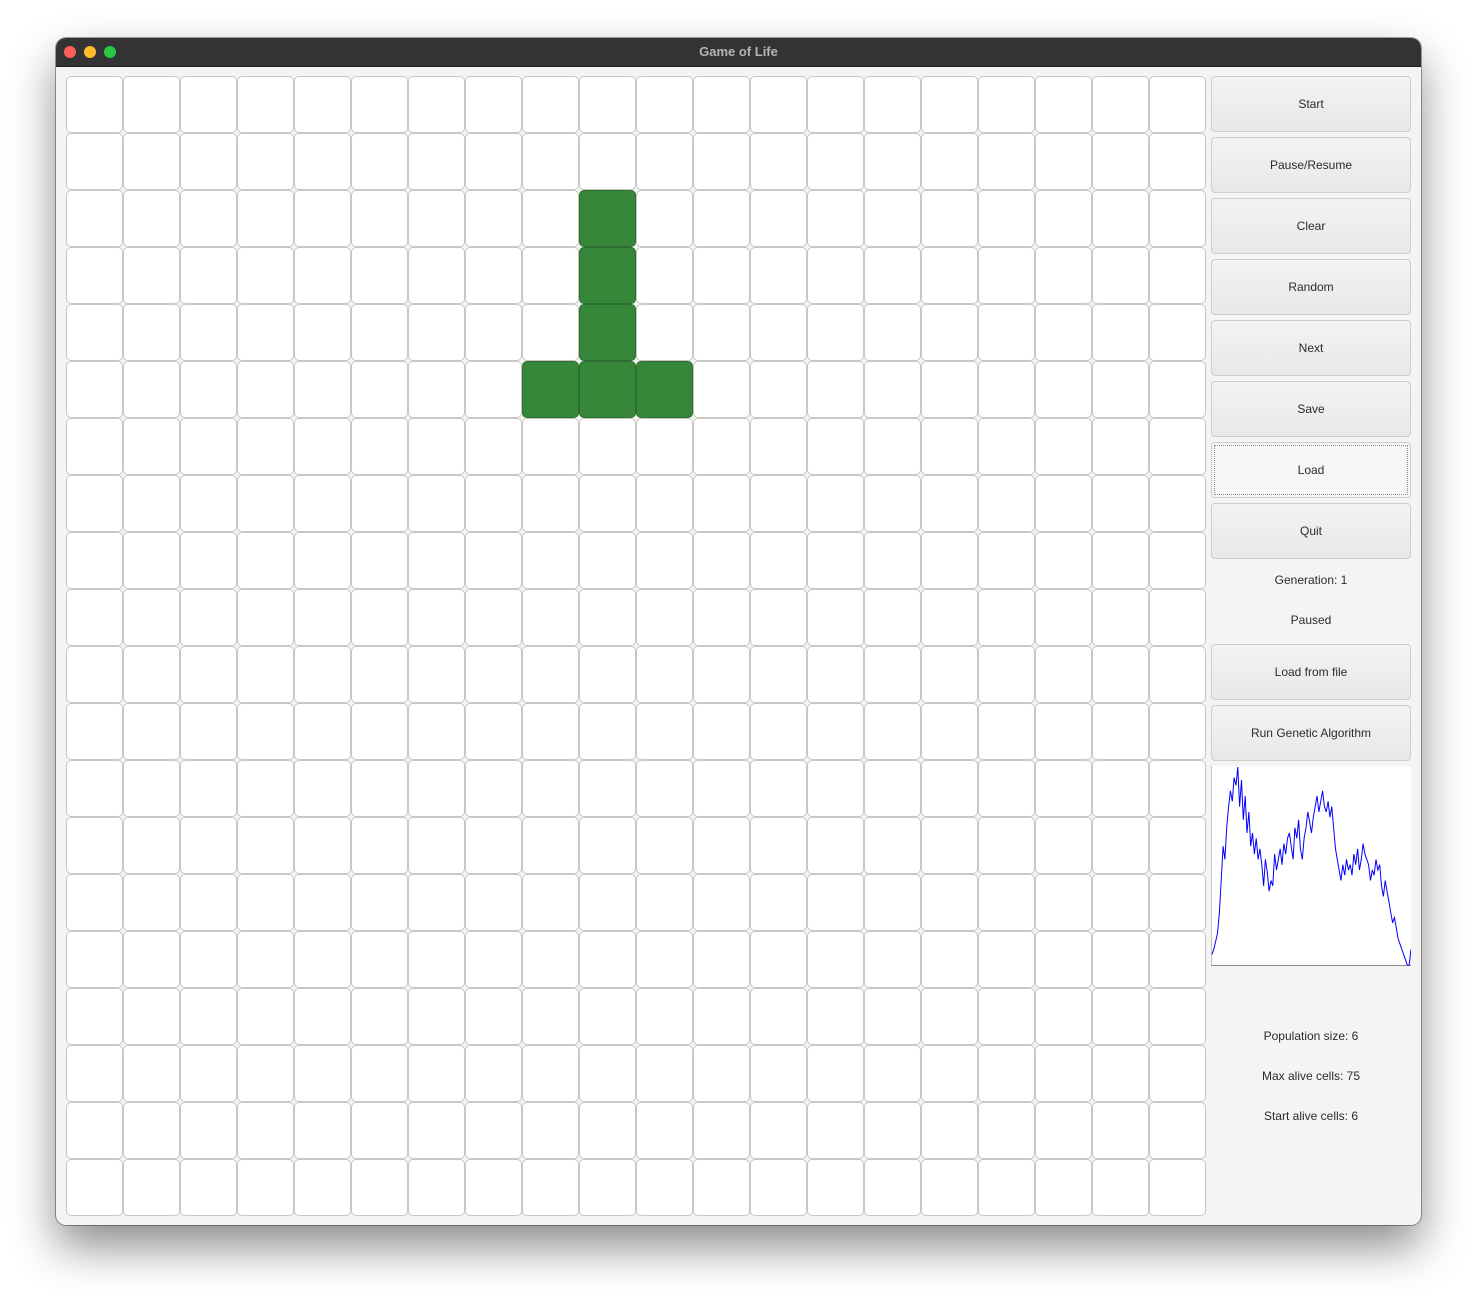 The height and width of the screenshot is (1300, 1477). Describe the element at coordinates (1311, 104) in the screenshot. I see `start-button: Start` at that location.